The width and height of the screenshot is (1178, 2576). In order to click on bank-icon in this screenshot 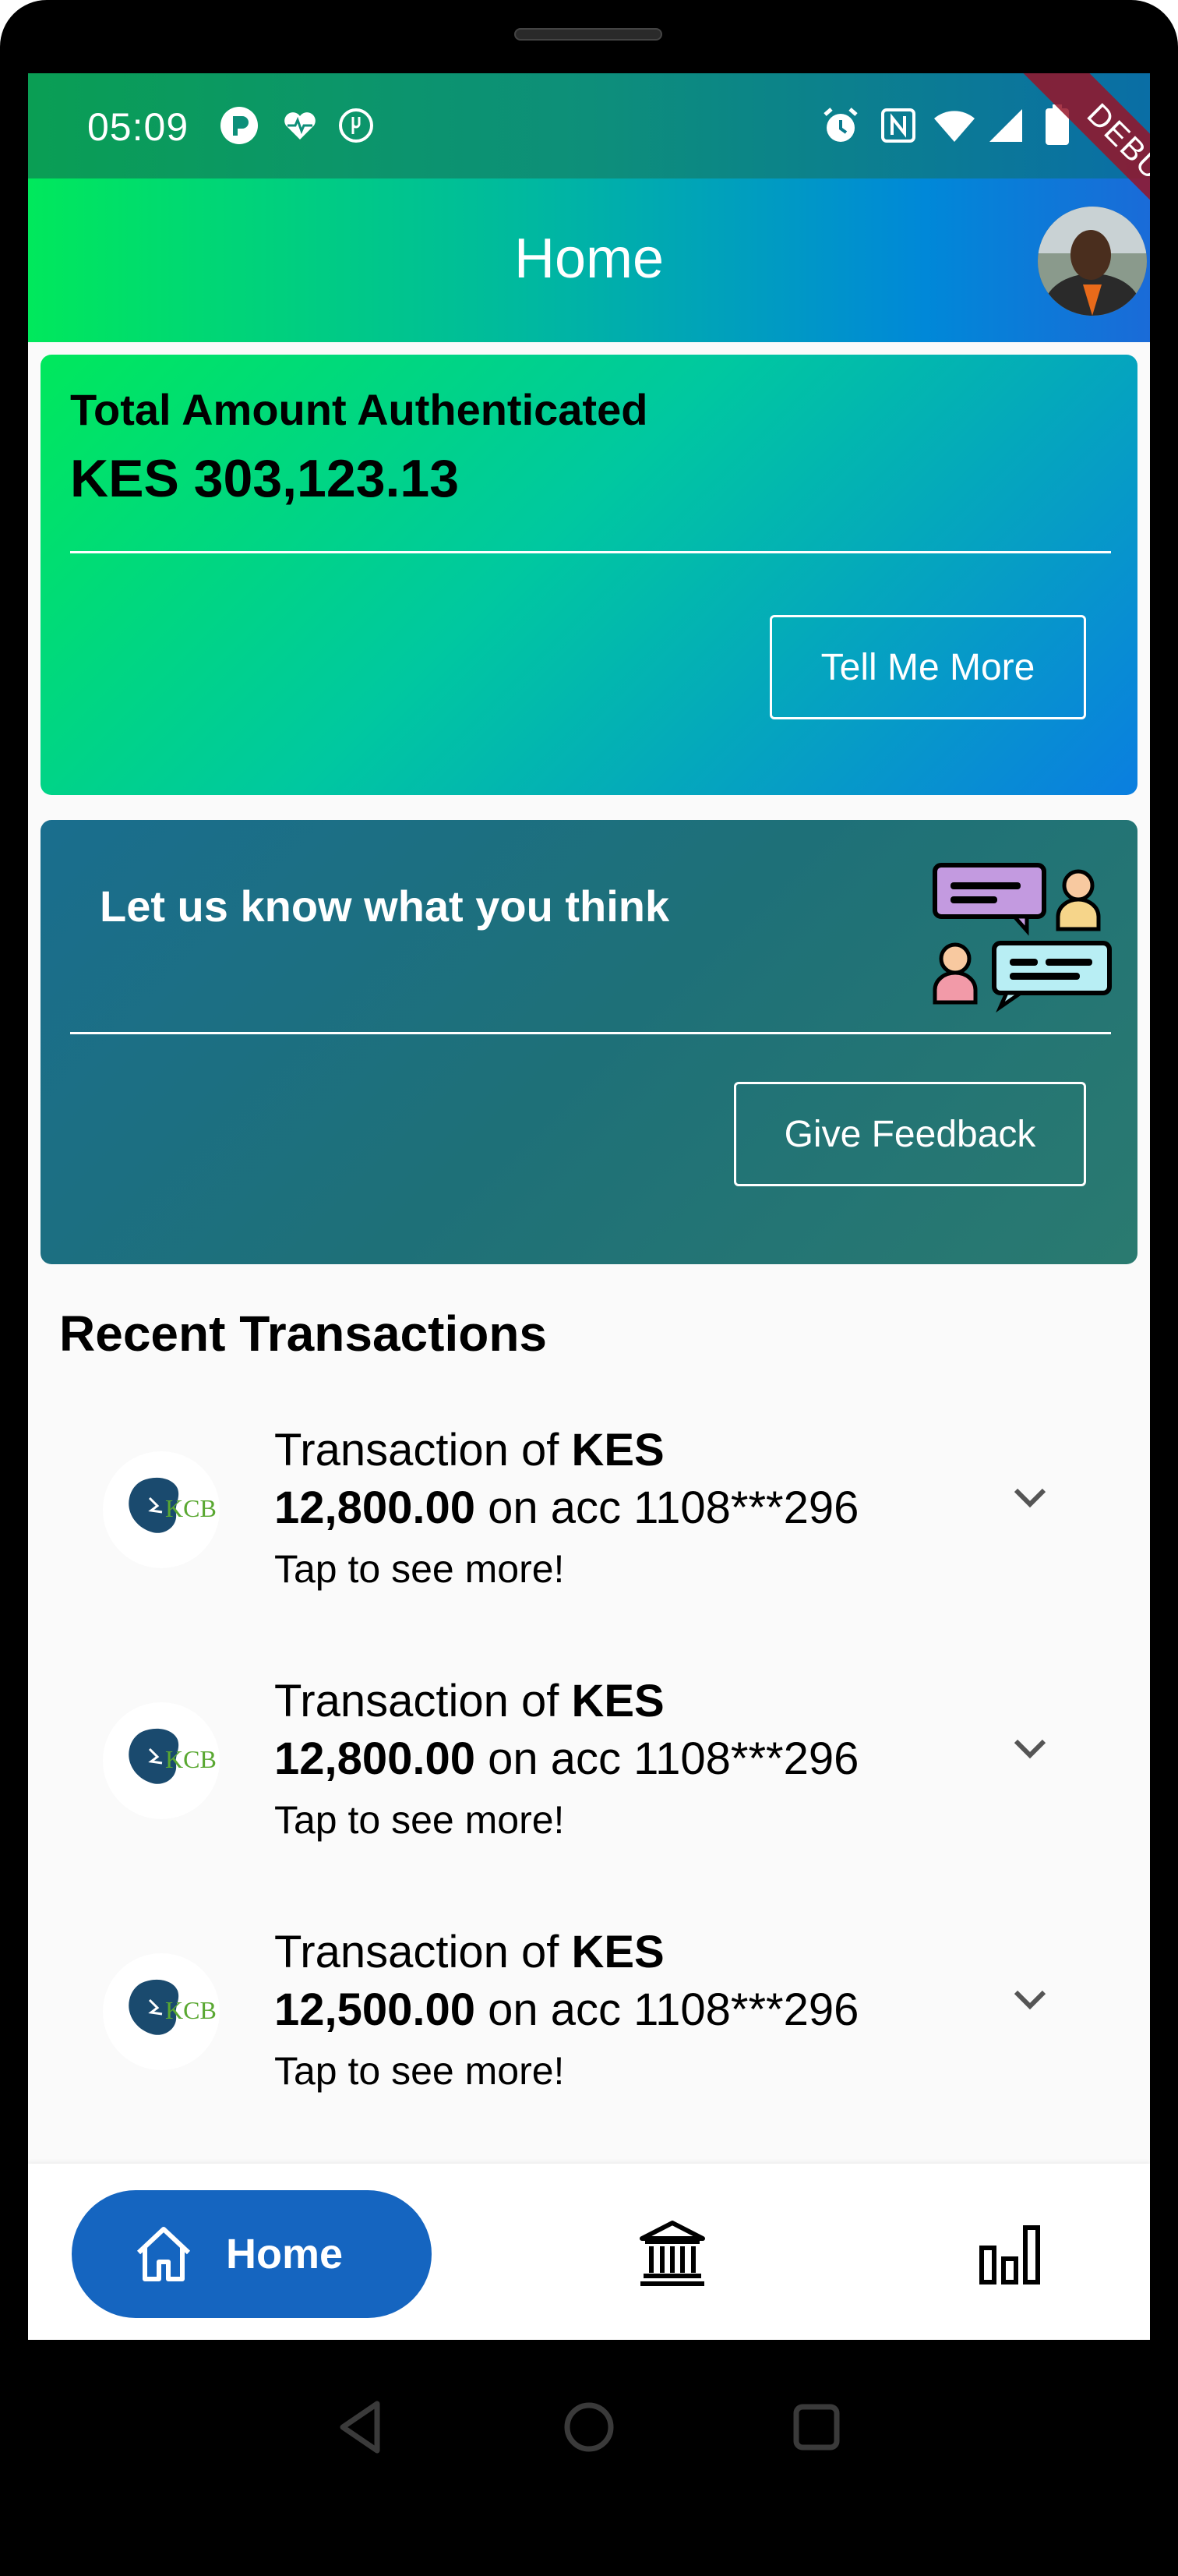, I will do `click(672, 2253)`.